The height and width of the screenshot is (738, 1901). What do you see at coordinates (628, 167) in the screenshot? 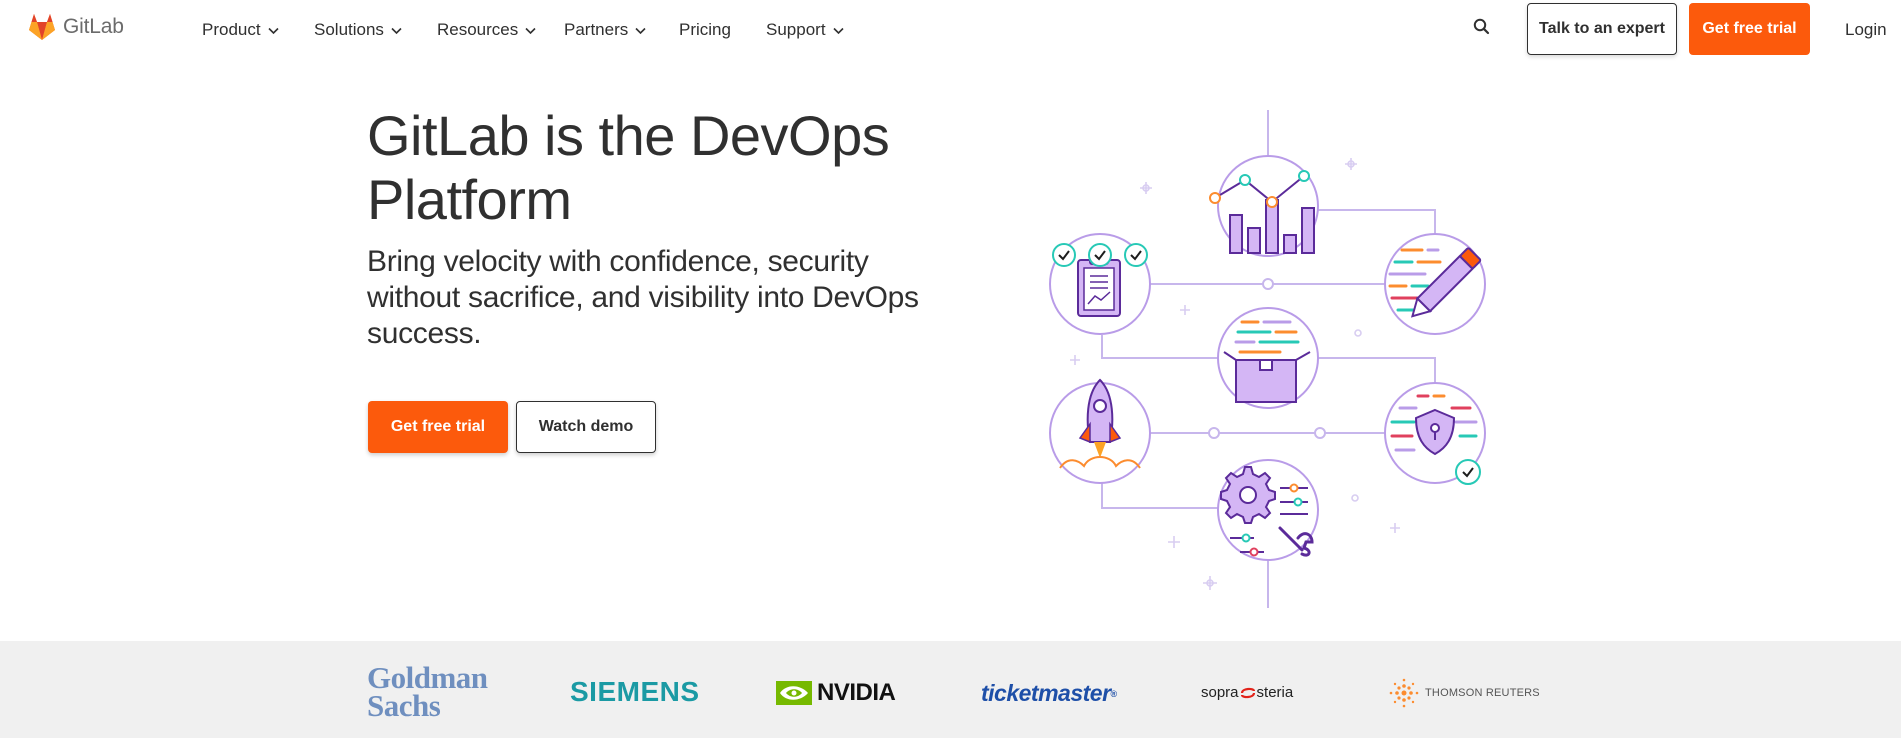
I see `hero-title: GitLab is the DevOps Platform` at bounding box center [628, 167].